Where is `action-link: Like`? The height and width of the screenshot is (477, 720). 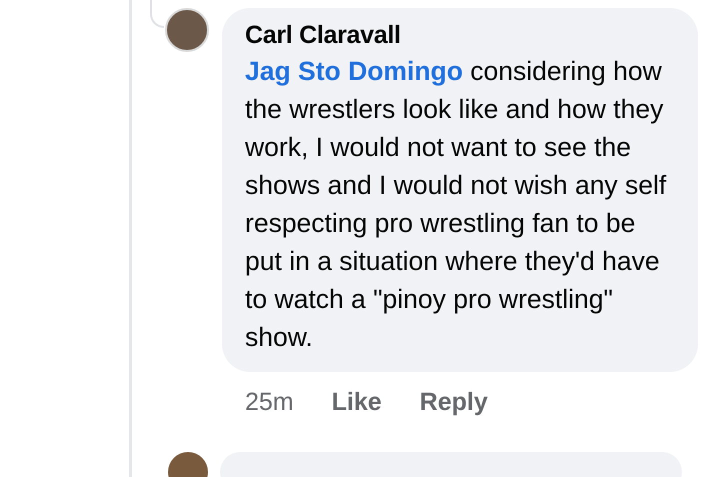
action-link: Like is located at coordinates (357, 403).